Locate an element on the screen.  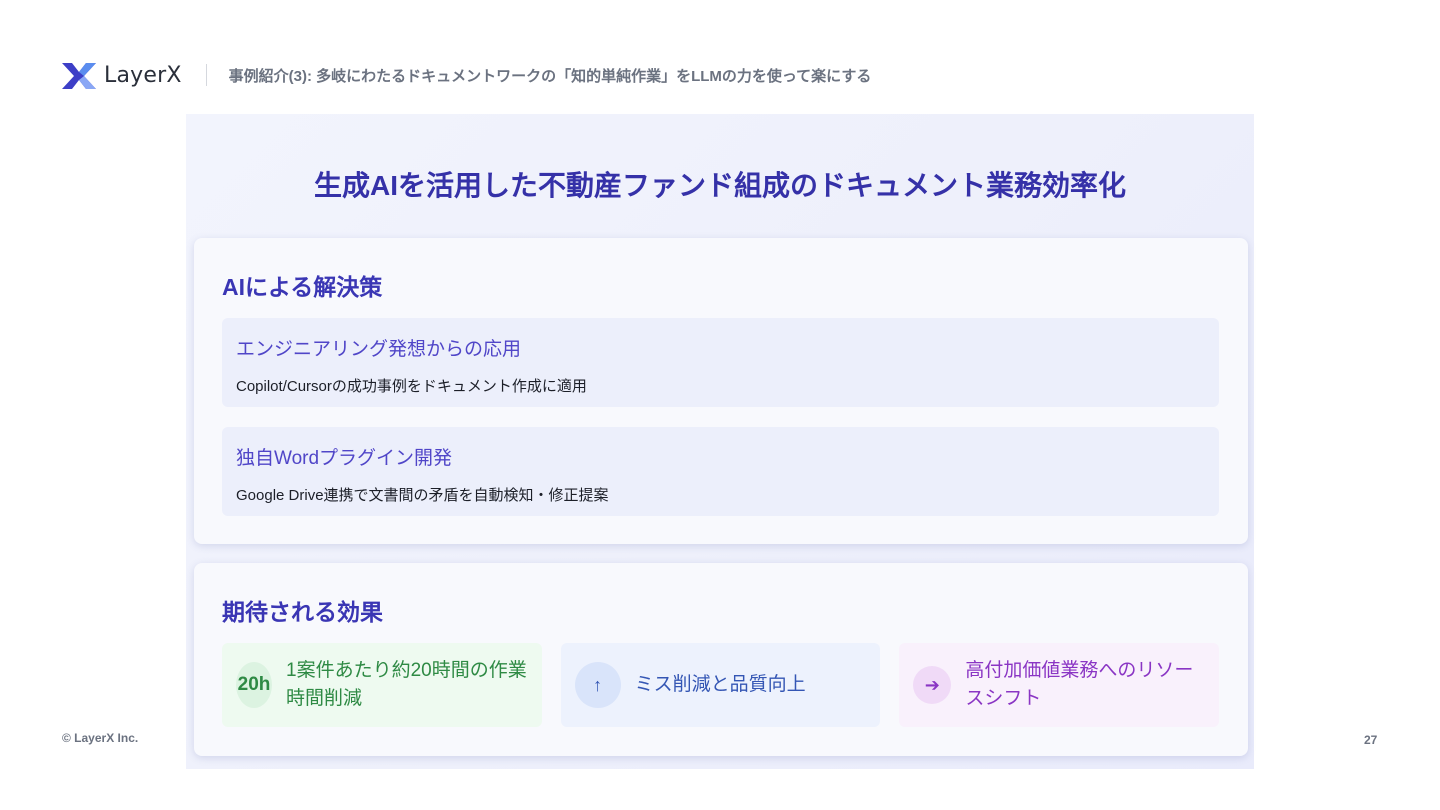
effect-item-quality: ↑ ミス削減と品質向上 is located at coordinates (720, 685).